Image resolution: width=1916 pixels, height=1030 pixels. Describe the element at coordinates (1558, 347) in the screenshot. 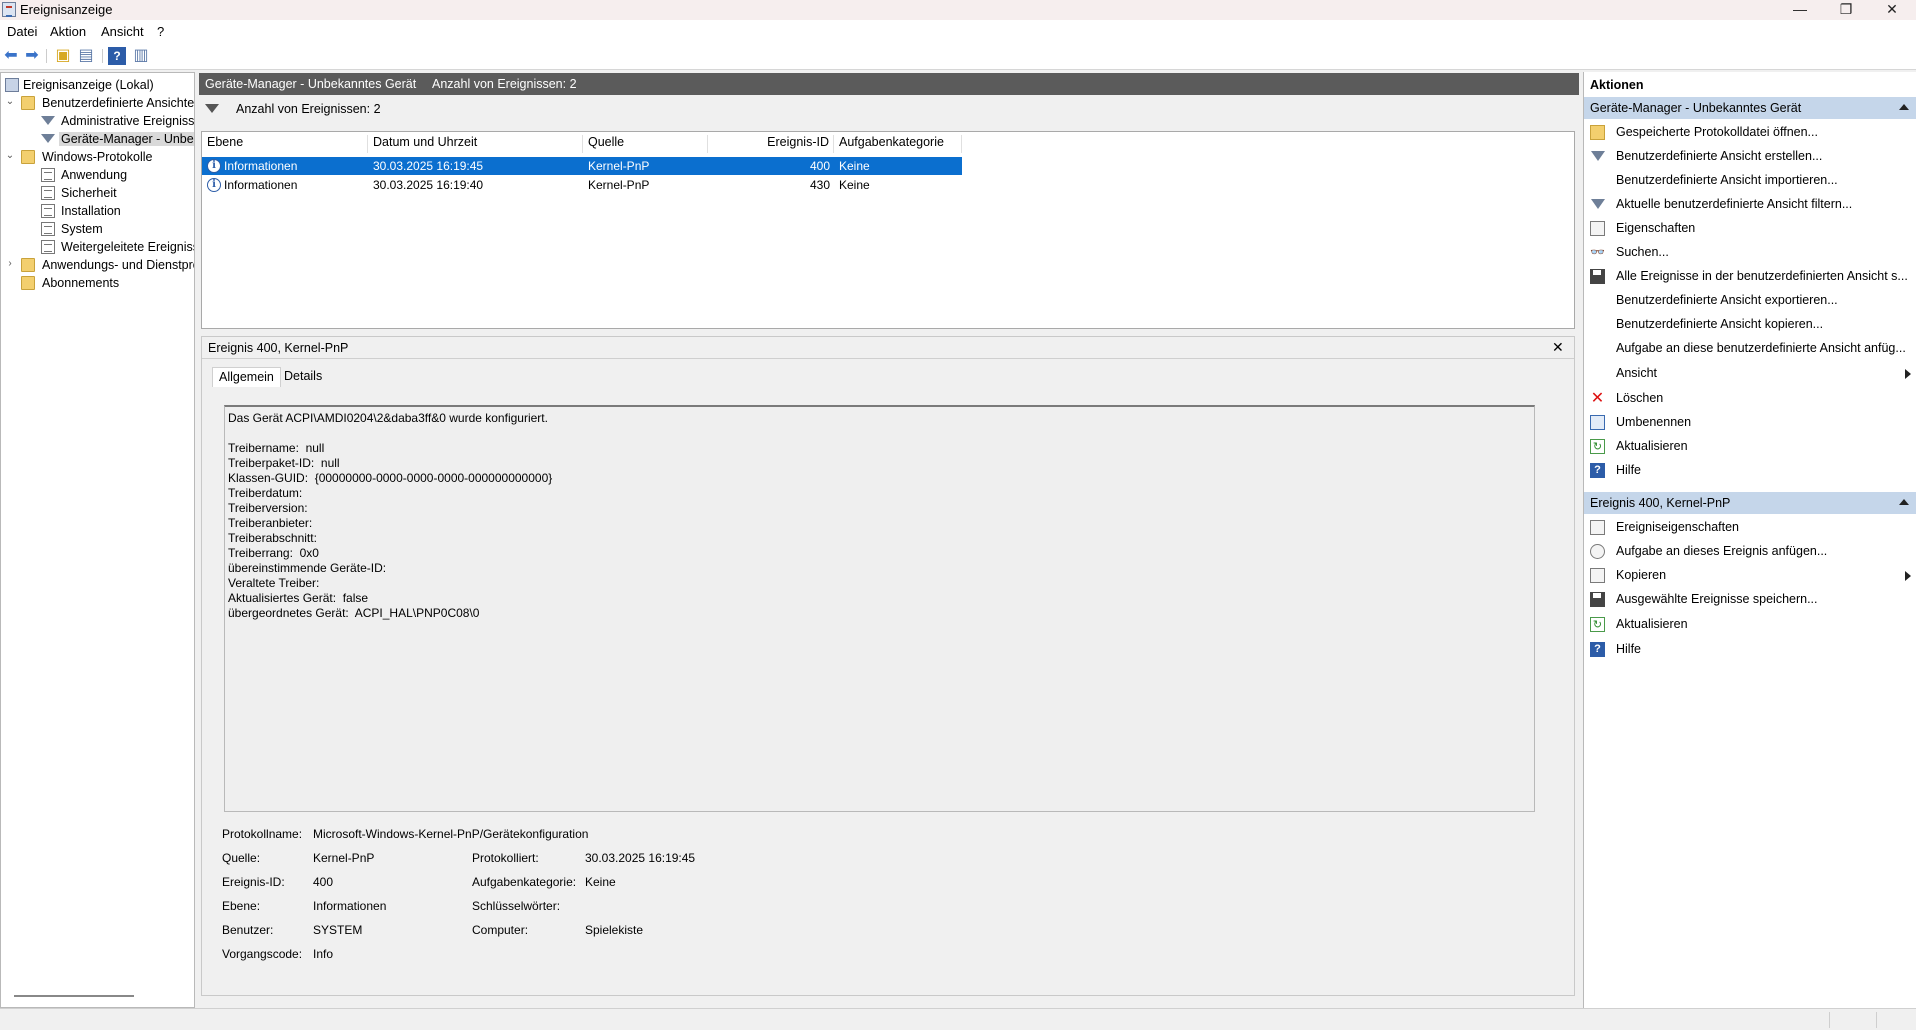

I see `close-icon: ✕` at that location.